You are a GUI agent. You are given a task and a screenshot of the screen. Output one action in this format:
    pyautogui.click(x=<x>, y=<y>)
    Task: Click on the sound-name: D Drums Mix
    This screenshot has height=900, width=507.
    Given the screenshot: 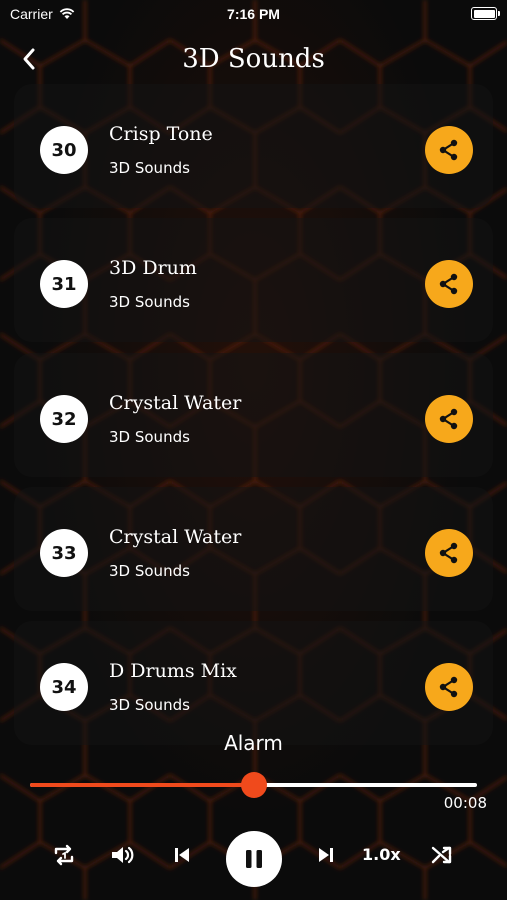 What is the action you would take?
    pyautogui.click(x=173, y=671)
    